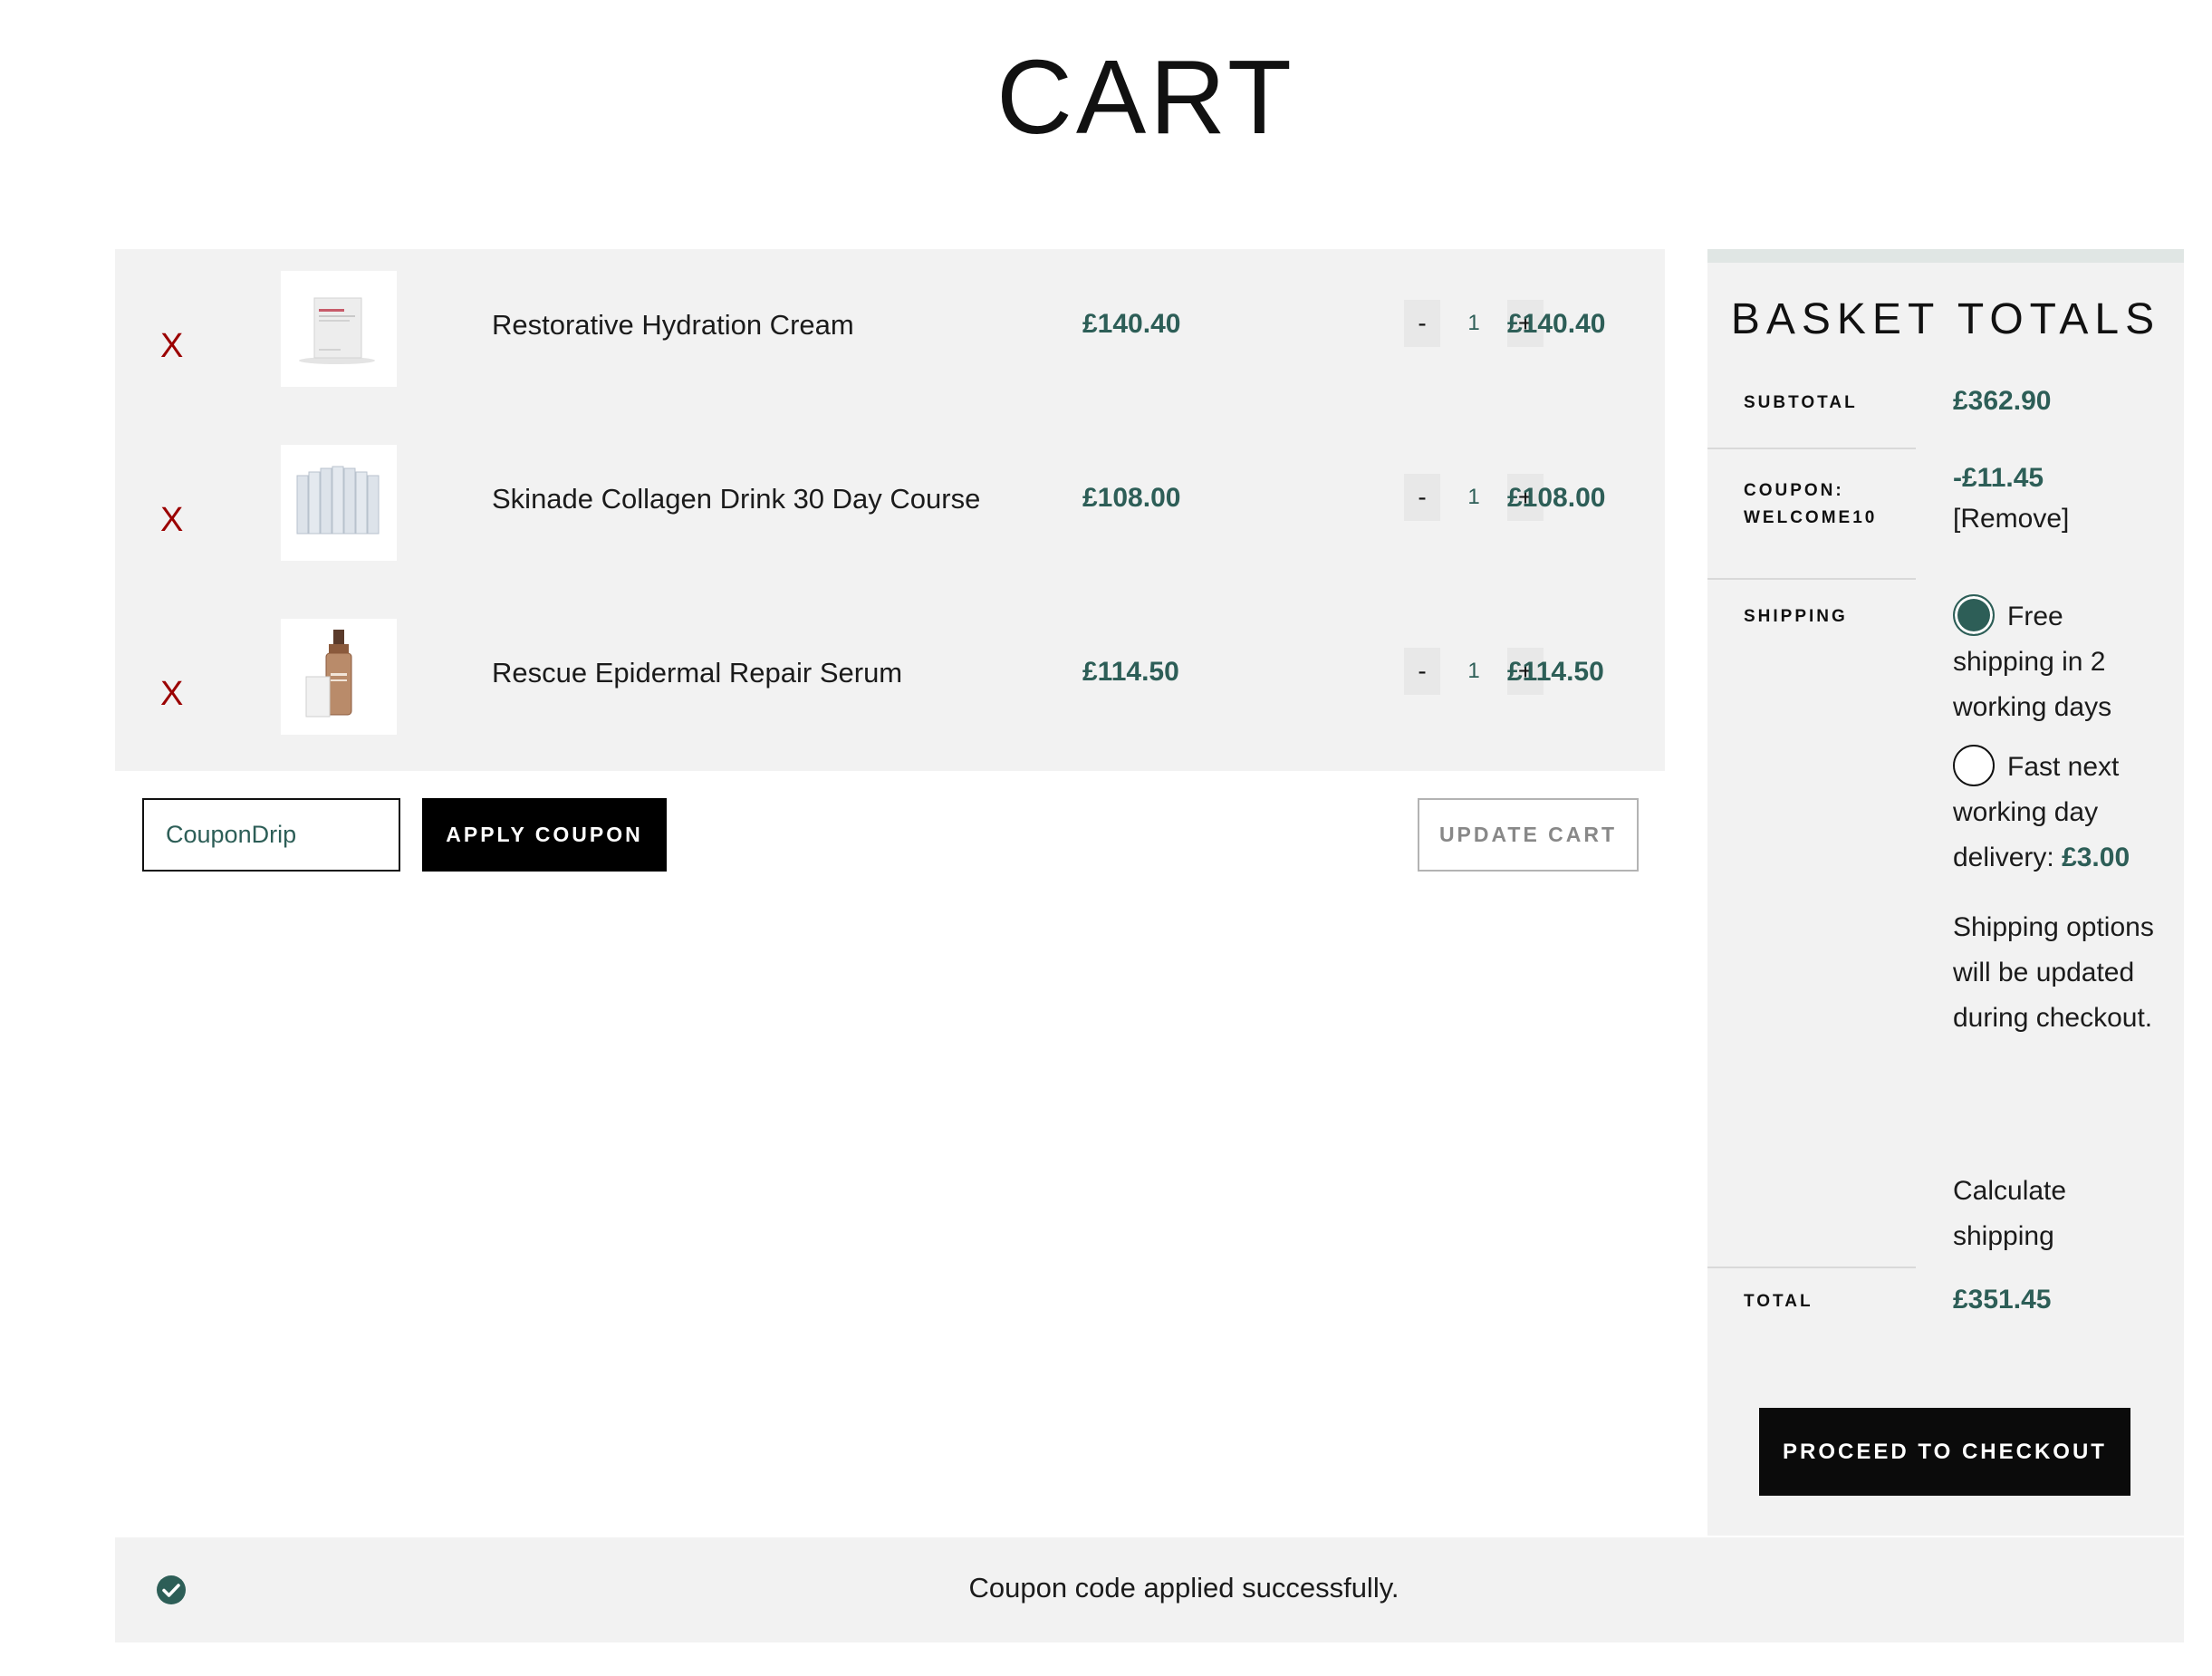 The height and width of the screenshot is (1676, 2212). What do you see at coordinates (1974, 766) in the screenshot?
I see `shipping-radio-unselected` at bounding box center [1974, 766].